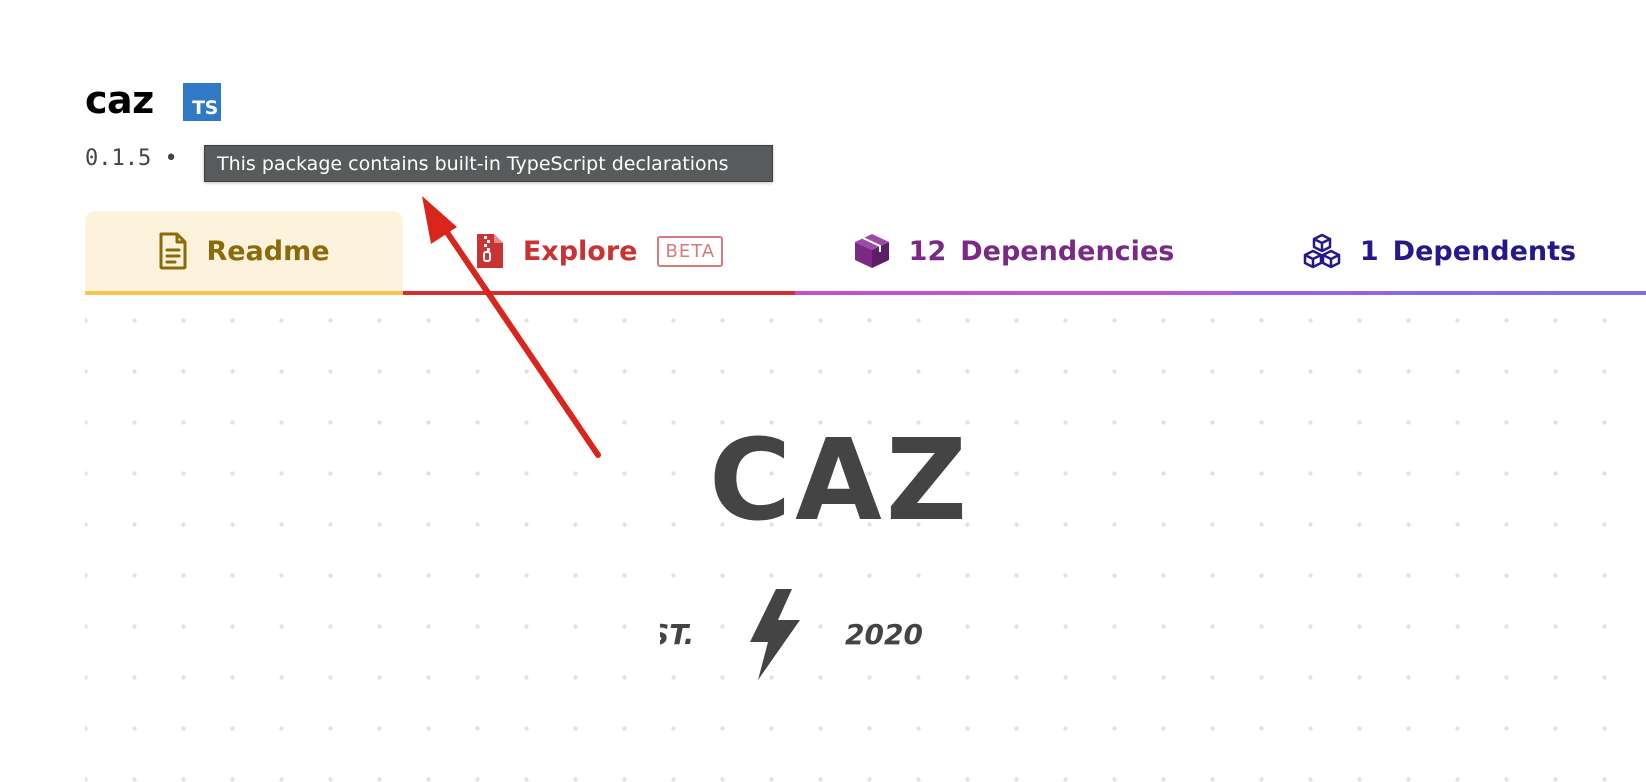  I want to click on document-icon, so click(173, 251).